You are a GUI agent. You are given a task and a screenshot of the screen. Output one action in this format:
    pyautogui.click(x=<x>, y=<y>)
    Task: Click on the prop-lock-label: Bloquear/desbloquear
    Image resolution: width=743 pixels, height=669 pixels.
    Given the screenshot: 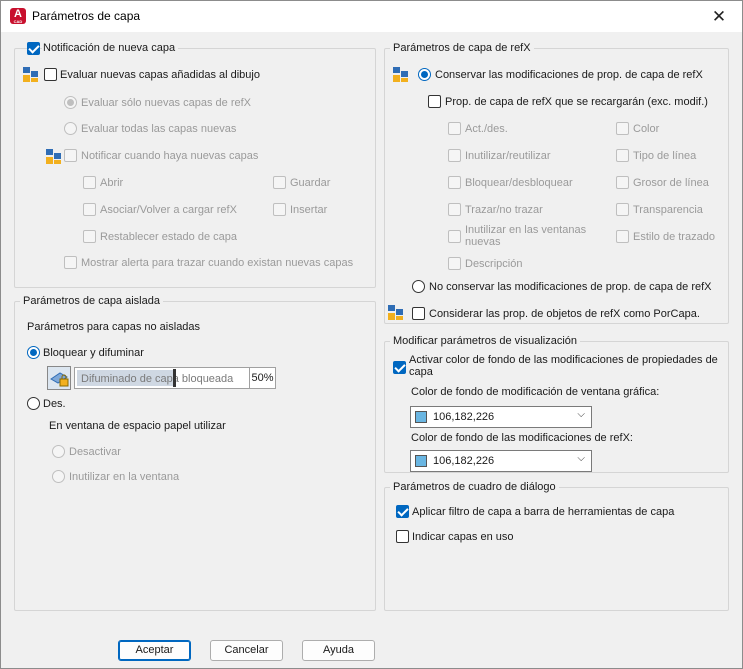 What is the action you would take?
    pyautogui.click(x=519, y=183)
    